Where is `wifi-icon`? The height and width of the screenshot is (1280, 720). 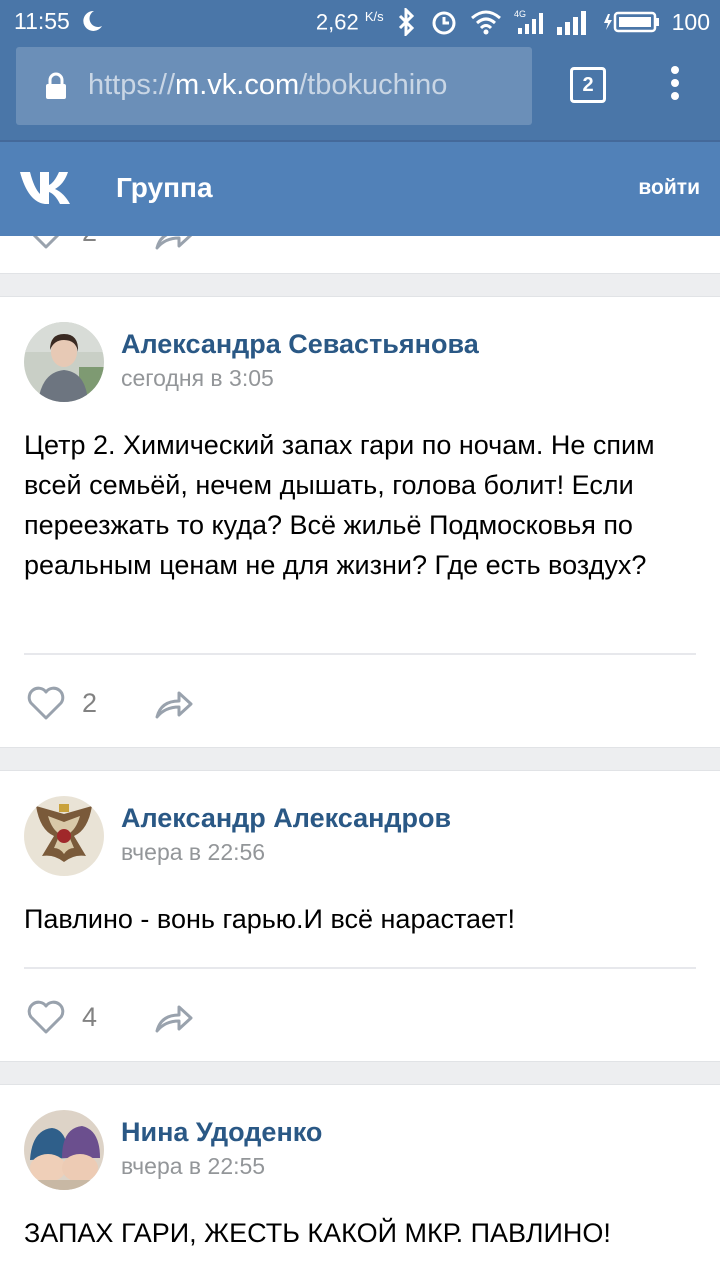
wifi-icon is located at coordinates (485, 22).